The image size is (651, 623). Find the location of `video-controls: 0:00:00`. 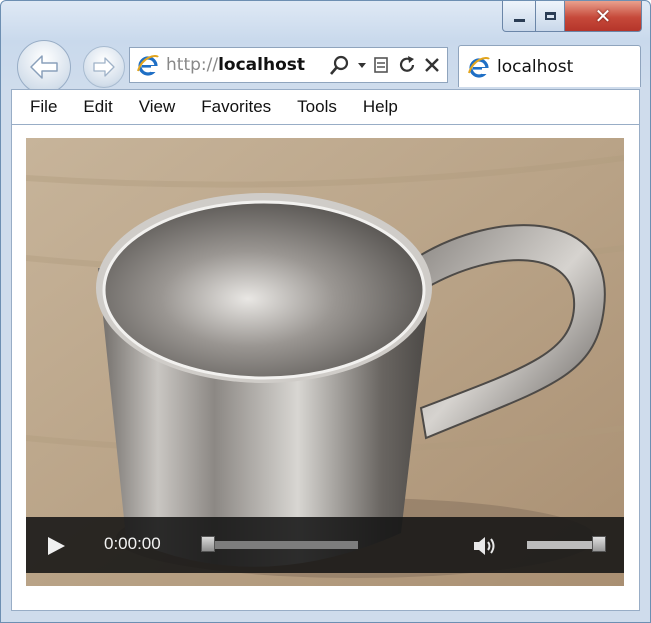

video-controls: 0:00:00 is located at coordinates (325, 545).